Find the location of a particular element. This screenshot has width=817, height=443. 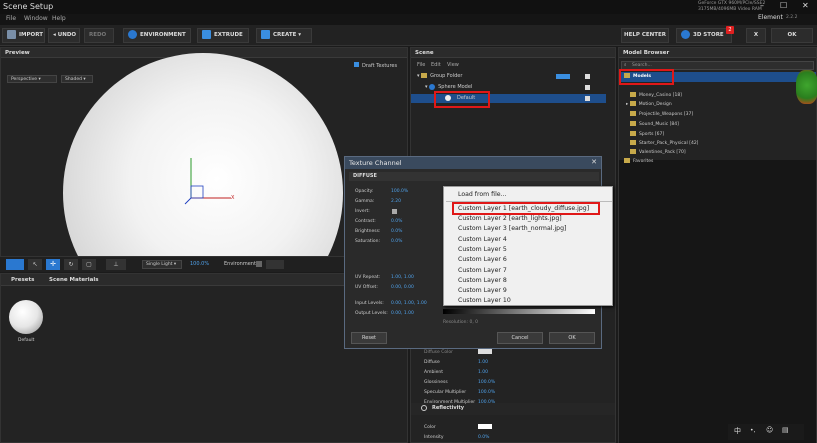

glossiness-value: 100.0% is located at coordinates (486, 382).